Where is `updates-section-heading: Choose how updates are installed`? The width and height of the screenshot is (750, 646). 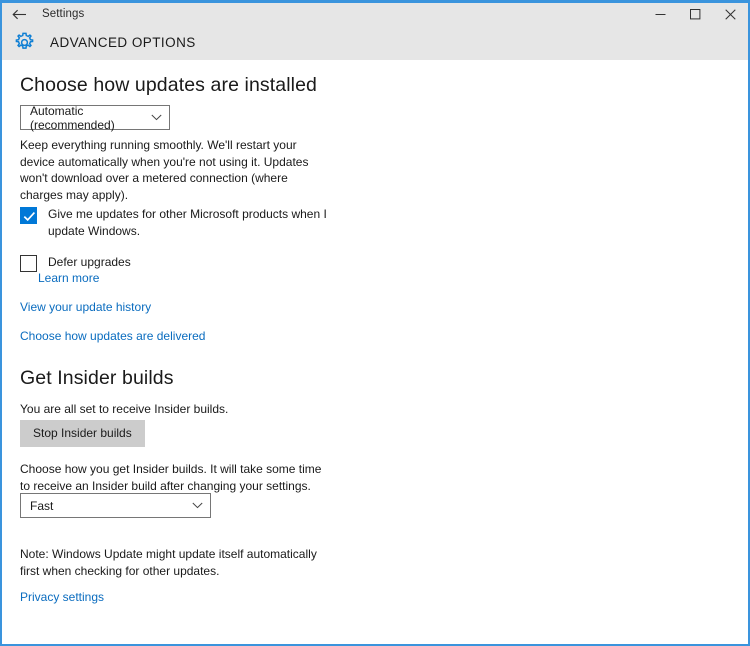 updates-section-heading: Choose how updates are installed is located at coordinates (168, 85).